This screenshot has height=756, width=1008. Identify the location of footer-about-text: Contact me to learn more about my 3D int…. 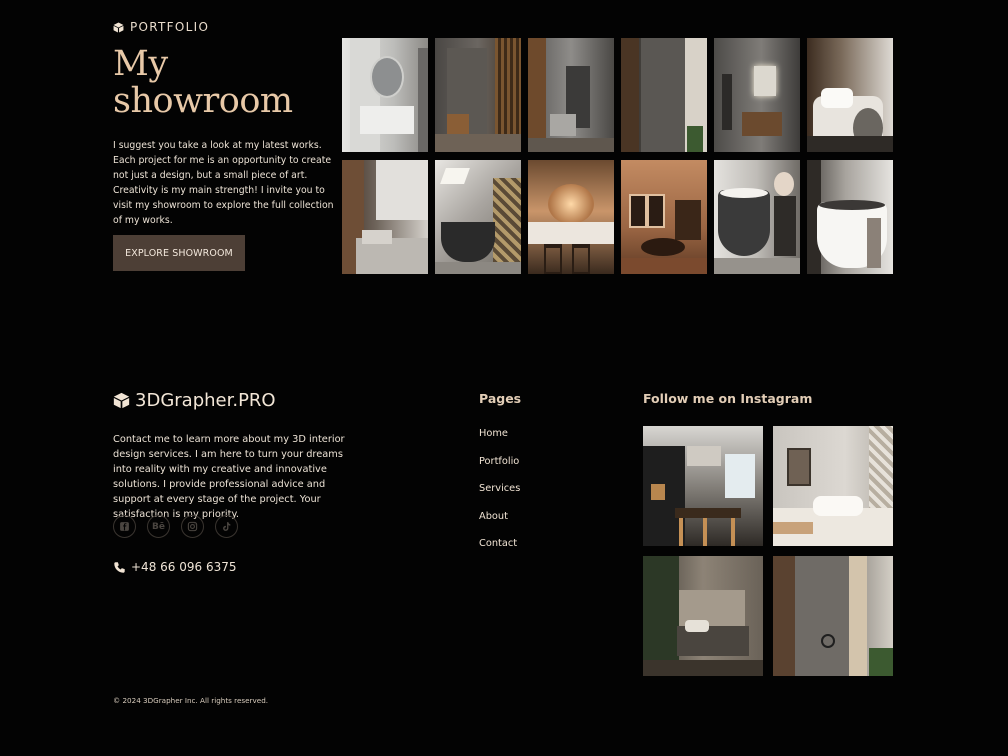
(229, 477).